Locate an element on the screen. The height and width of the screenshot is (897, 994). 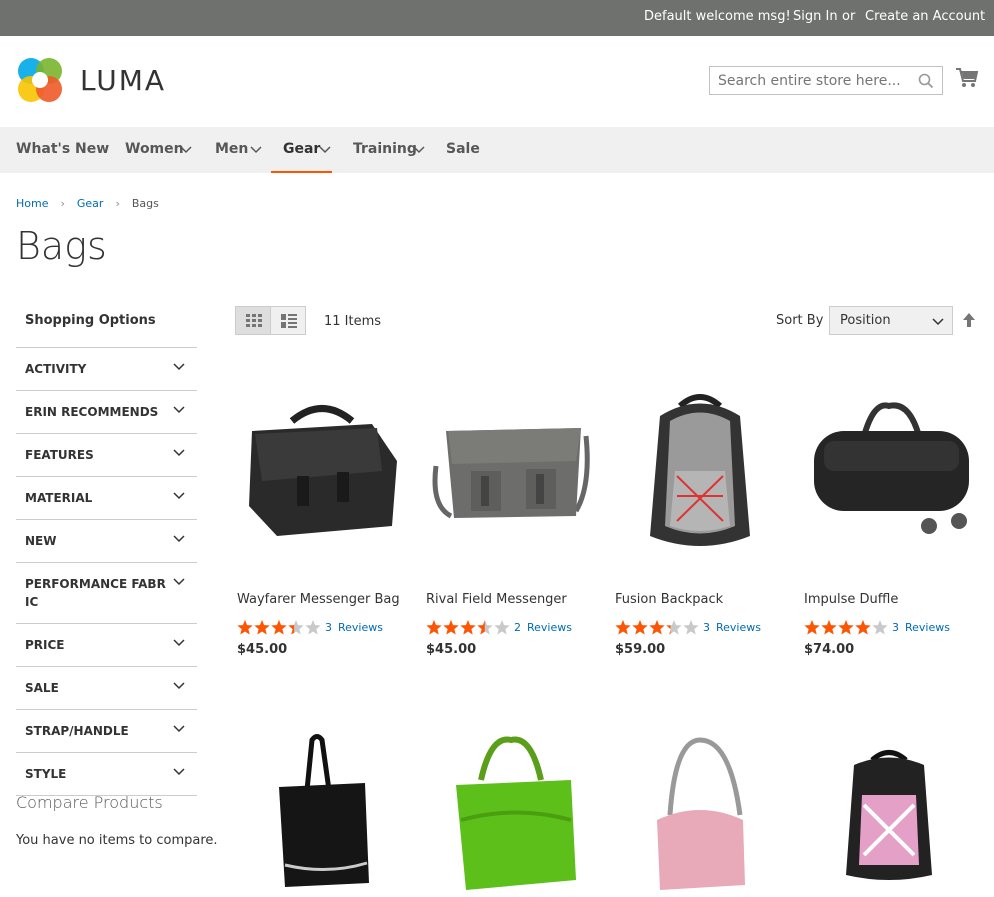
filter-strap-handle: STRAP/HANDLE is located at coordinates (106, 730).